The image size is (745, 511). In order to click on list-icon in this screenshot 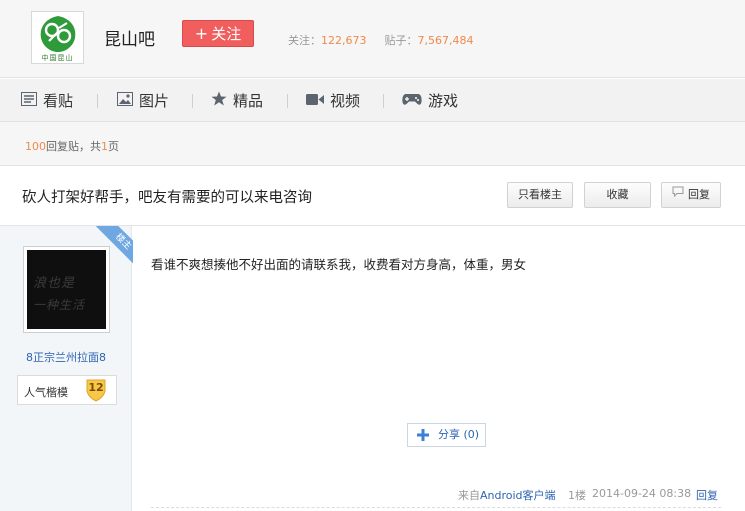, I will do `click(29, 100)`.